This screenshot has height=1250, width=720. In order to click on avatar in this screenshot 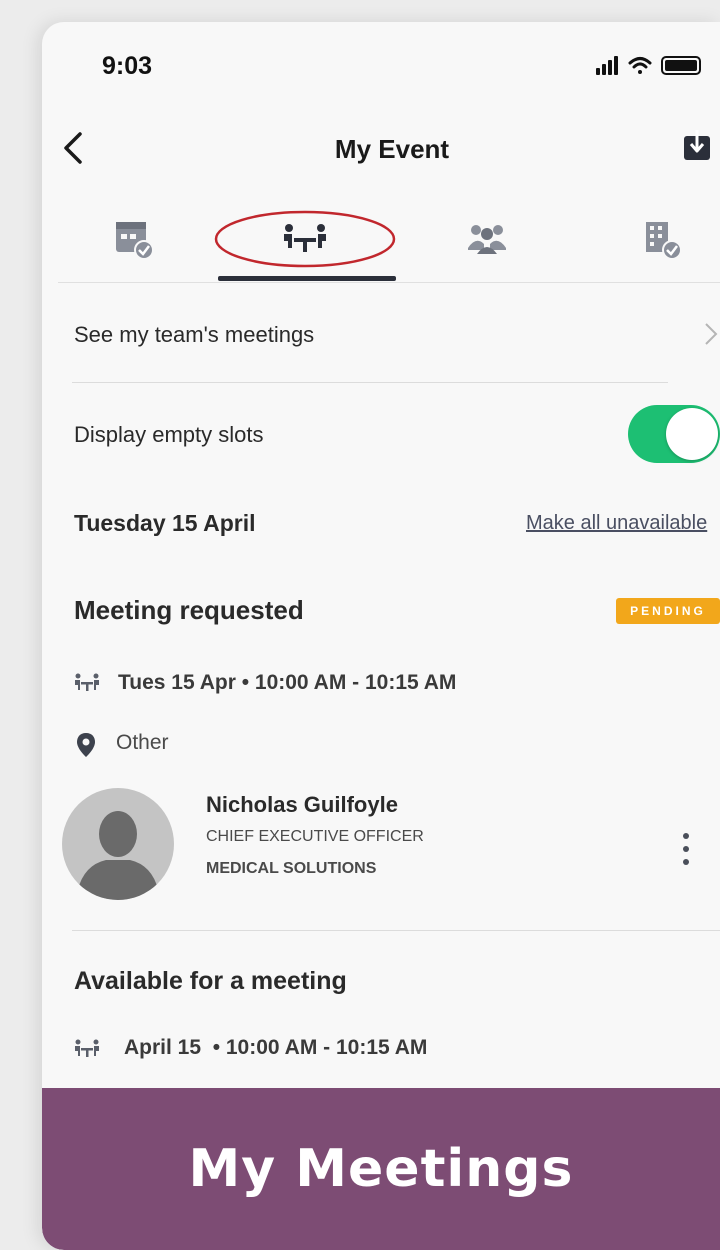, I will do `click(118, 844)`.